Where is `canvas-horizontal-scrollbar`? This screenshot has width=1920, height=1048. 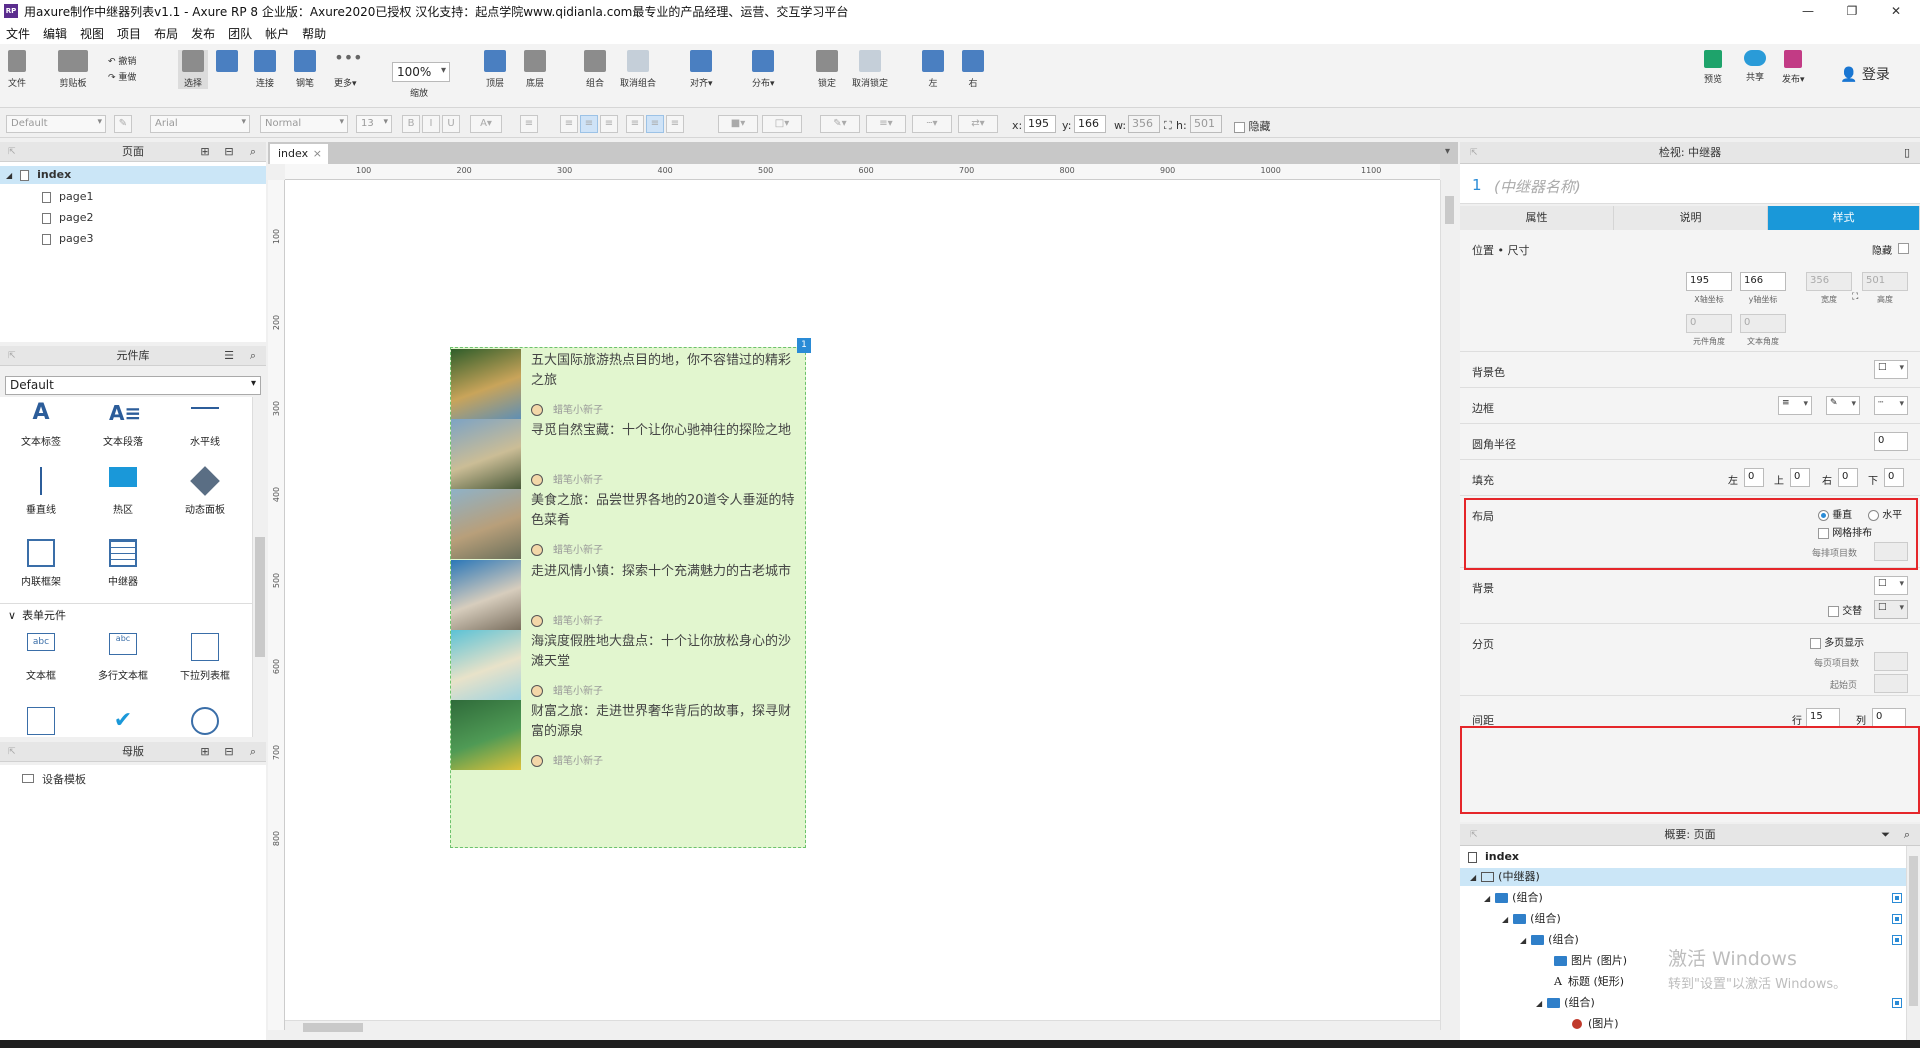 canvas-horizontal-scrollbar is located at coordinates (862, 1027).